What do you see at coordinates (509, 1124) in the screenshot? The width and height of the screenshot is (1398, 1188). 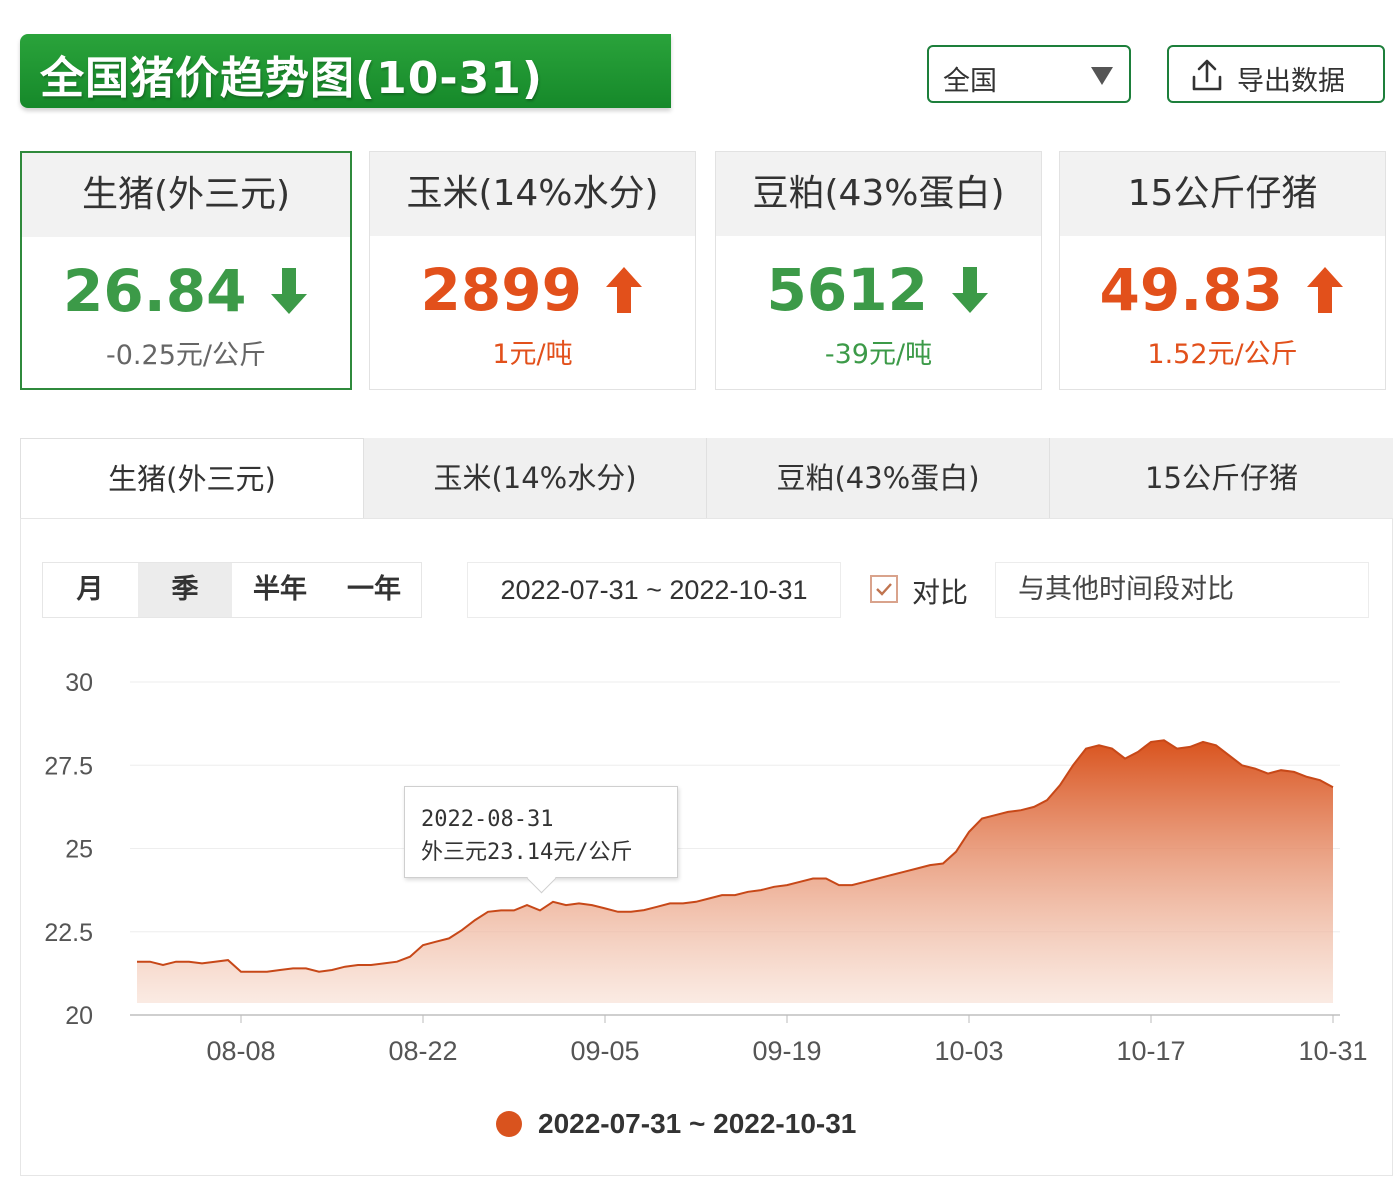 I see `legend-dot-icon` at bounding box center [509, 1124].